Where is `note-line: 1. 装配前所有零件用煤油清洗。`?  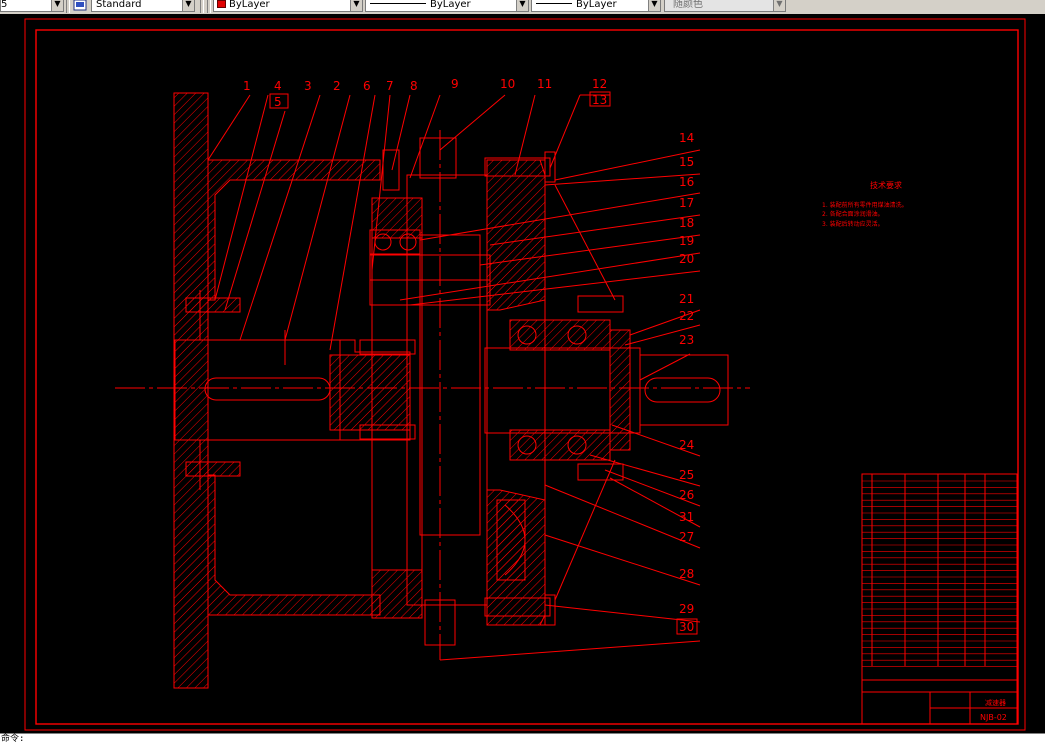 note-line: 1. 装配前所有零件用煤油清洗。 is located at coordinates (865, 205).